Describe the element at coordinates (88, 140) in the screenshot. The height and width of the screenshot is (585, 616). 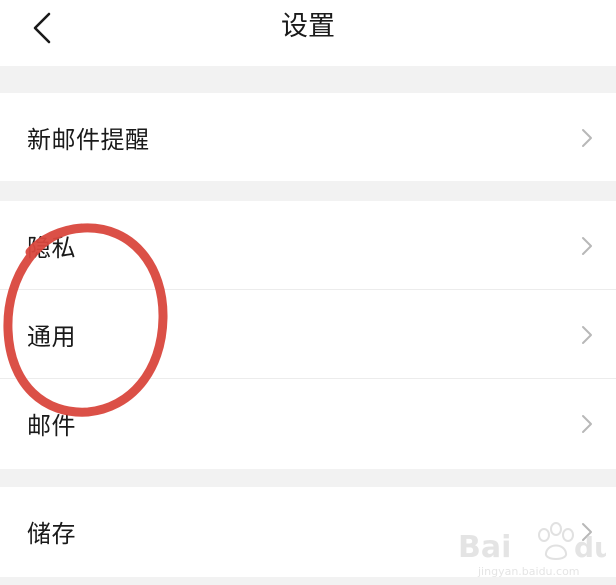
I see `settings-item-label: 新邮件提醒` at that location.